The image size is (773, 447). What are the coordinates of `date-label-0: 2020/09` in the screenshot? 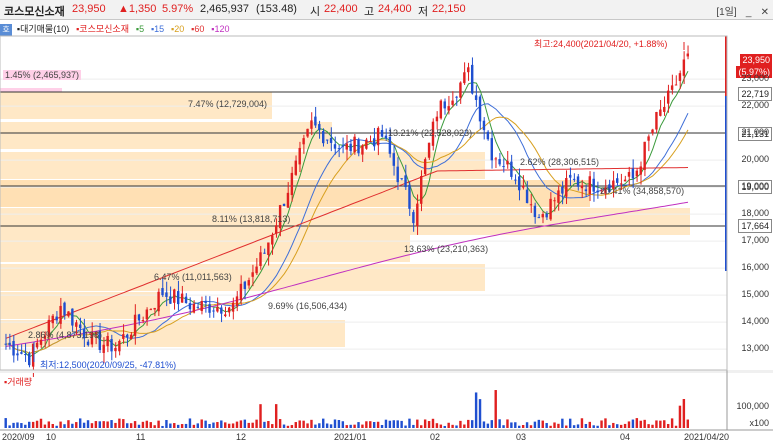 It's located at (18, 437).